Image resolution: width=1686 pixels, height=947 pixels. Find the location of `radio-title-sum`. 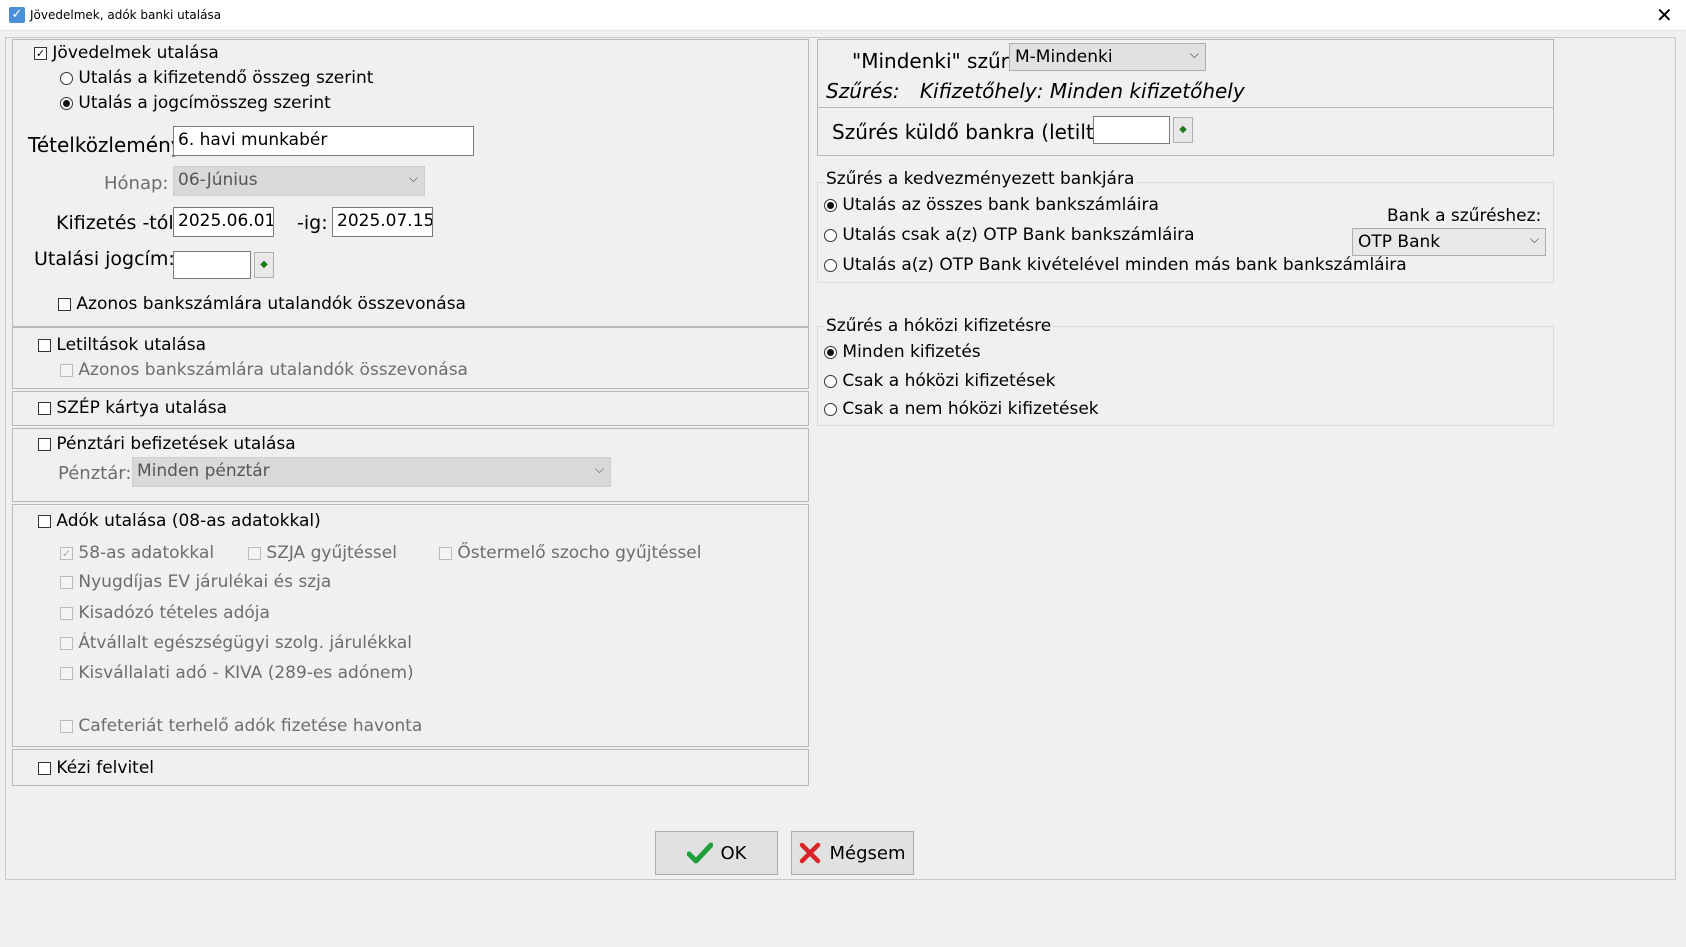

radio-title-sum is located at coordinates (66, 103).